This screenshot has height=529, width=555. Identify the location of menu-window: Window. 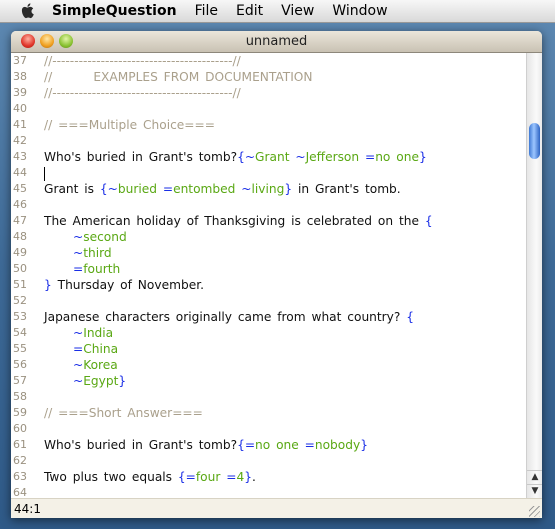
(359, 11).